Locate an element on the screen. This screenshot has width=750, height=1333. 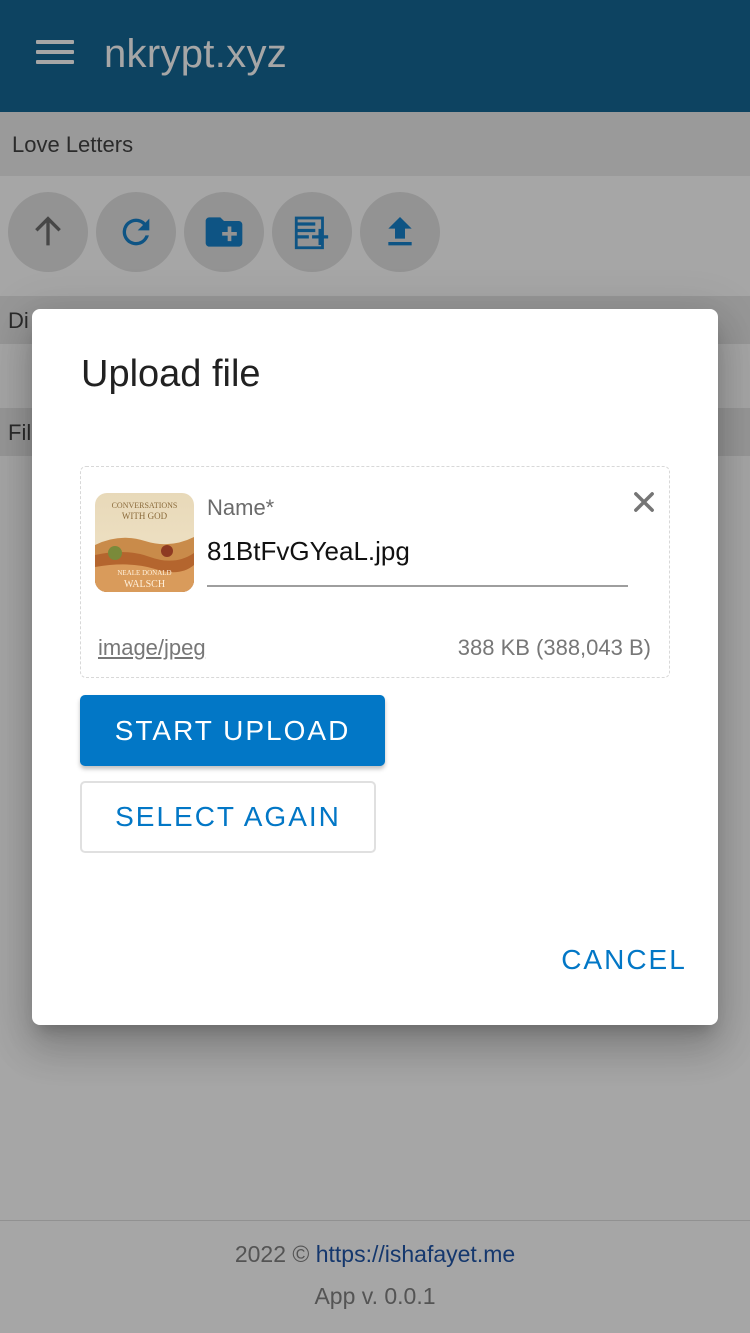
thumbnail-text-1: CONVERSATIONS is located at coordinates (145, 505).